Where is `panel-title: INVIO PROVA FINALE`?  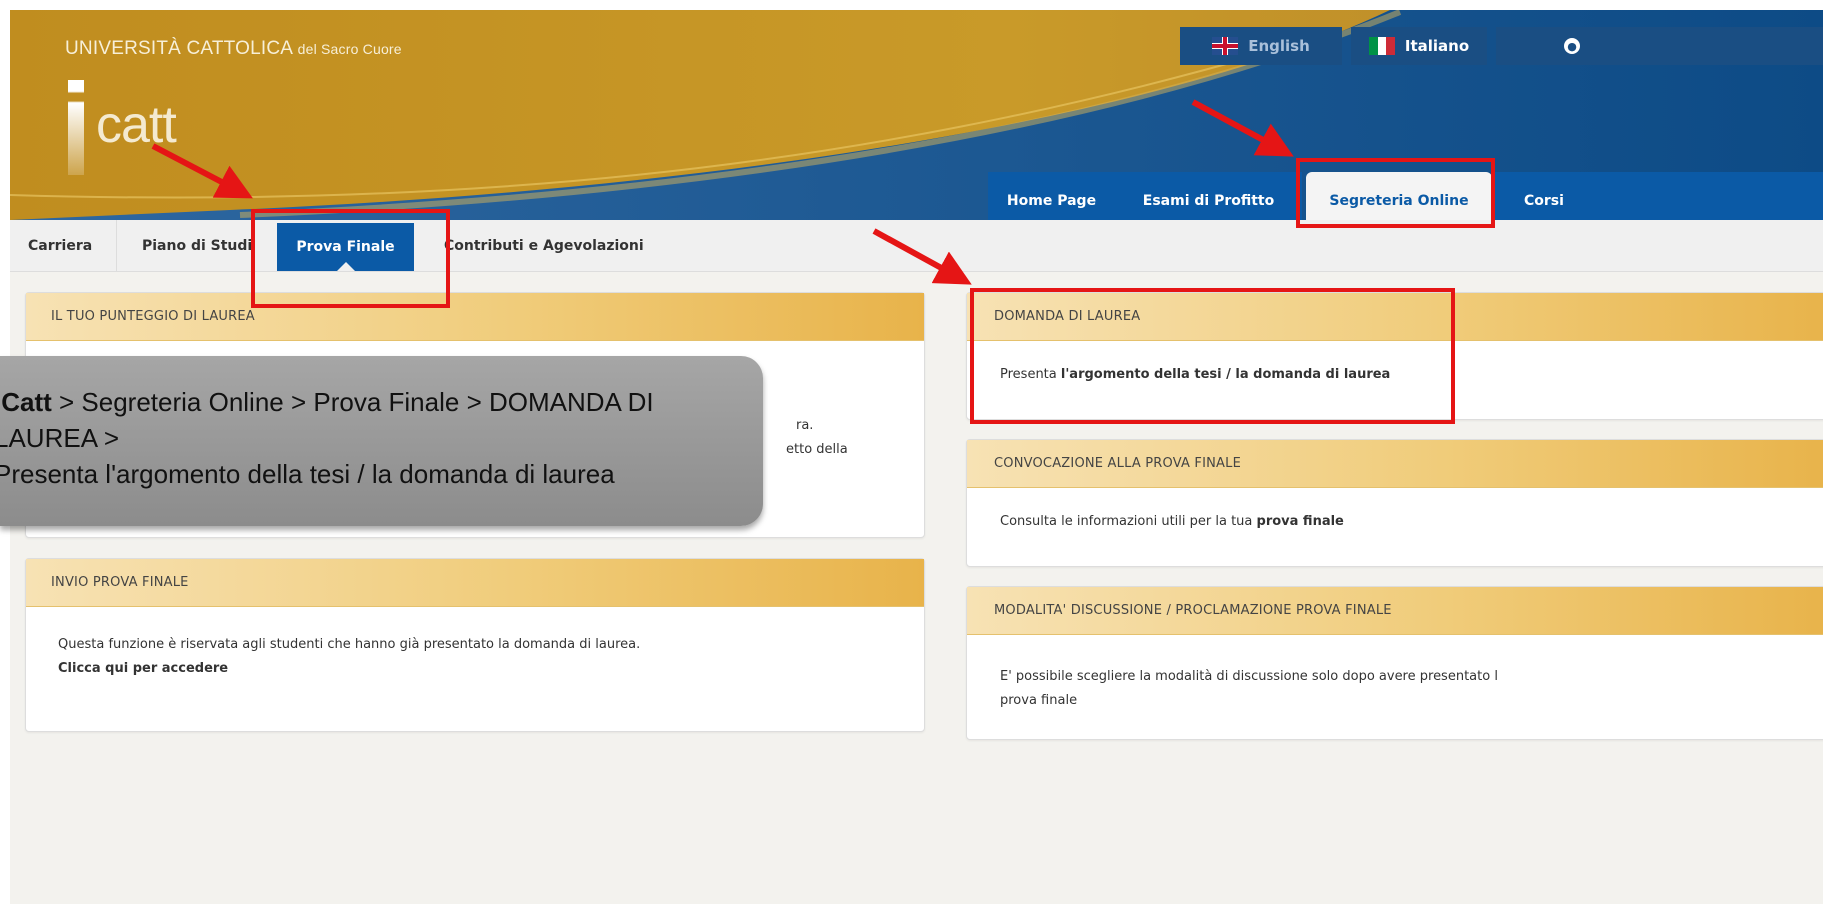 panel-title: INVIO PROVA FINALE is located at coordinates (475, 583).